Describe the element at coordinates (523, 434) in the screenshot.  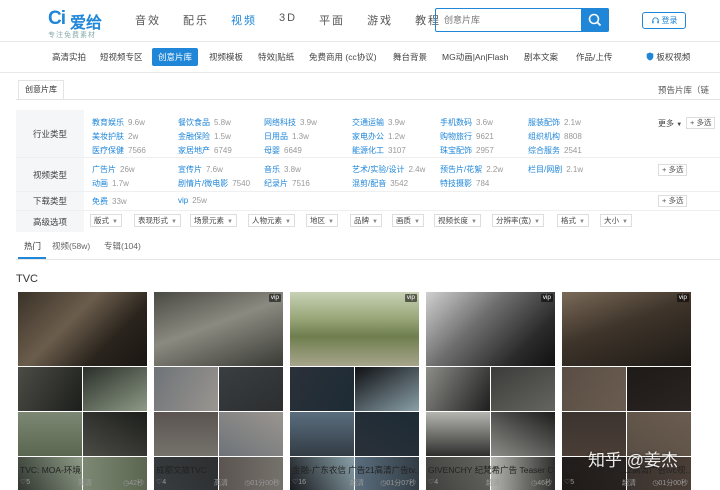
I see `video-frame-preview` at that location.